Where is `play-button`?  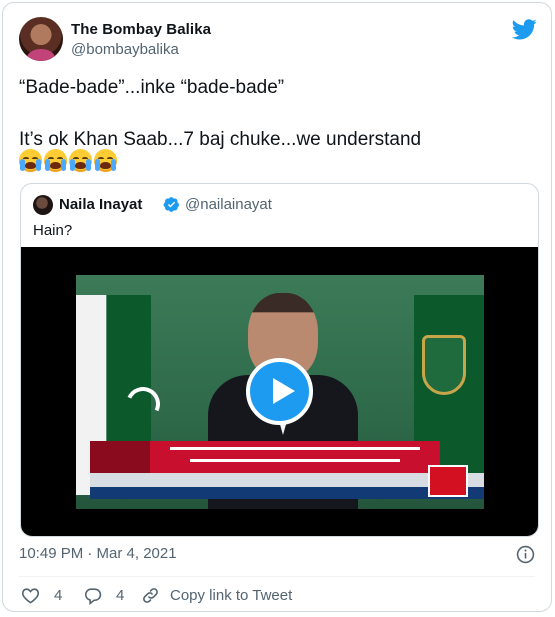 play-button is located at coordinates (279, 391).